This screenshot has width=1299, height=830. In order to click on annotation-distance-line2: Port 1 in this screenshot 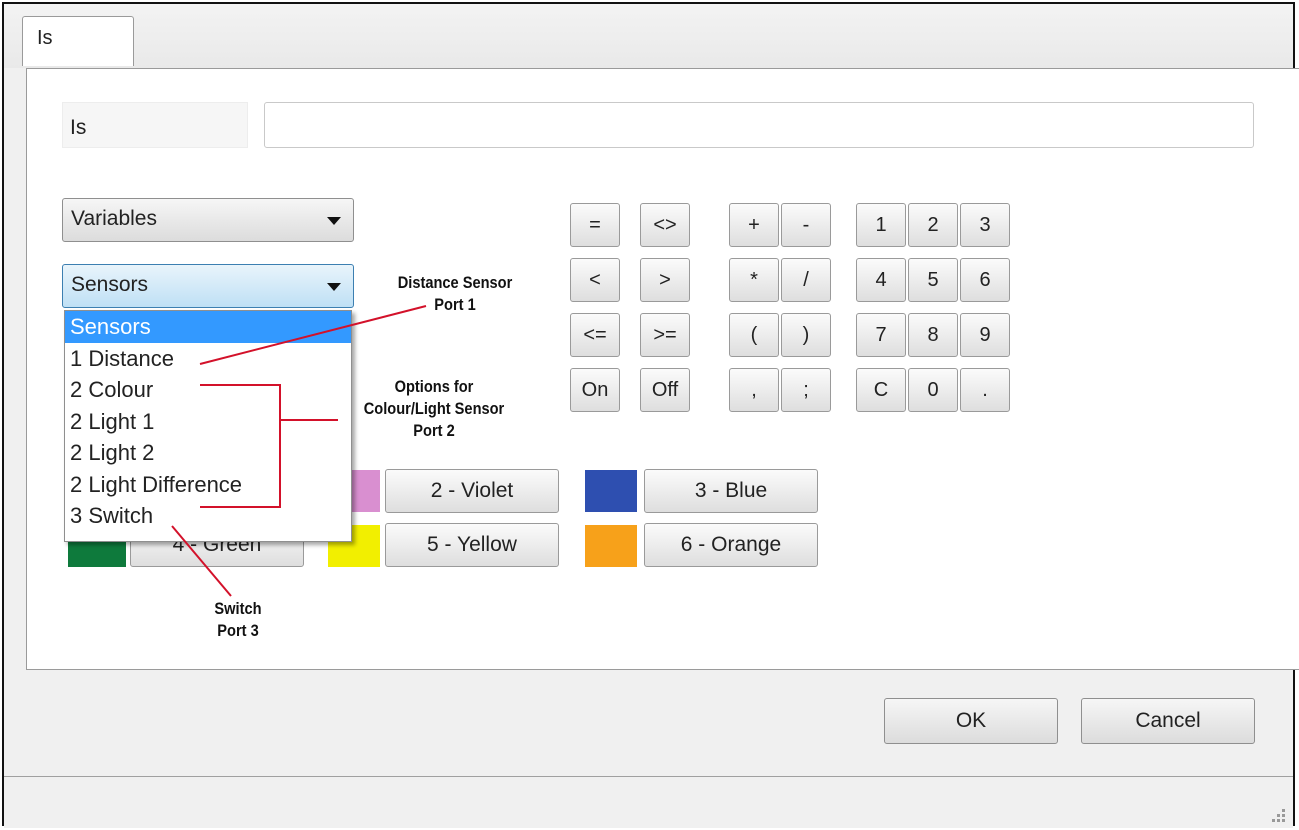, I will do `click(455, 304)`.